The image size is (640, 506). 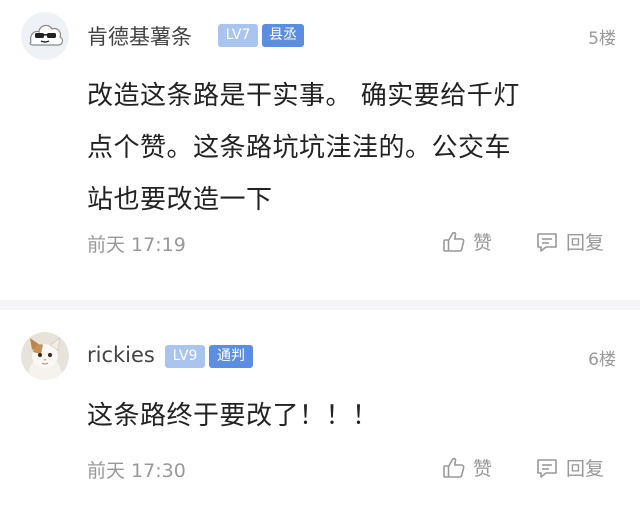 What do you see at coordinates (238, 35) in the screenshot?
I see `level-badge: LV7` at bounding box center [238, 35].